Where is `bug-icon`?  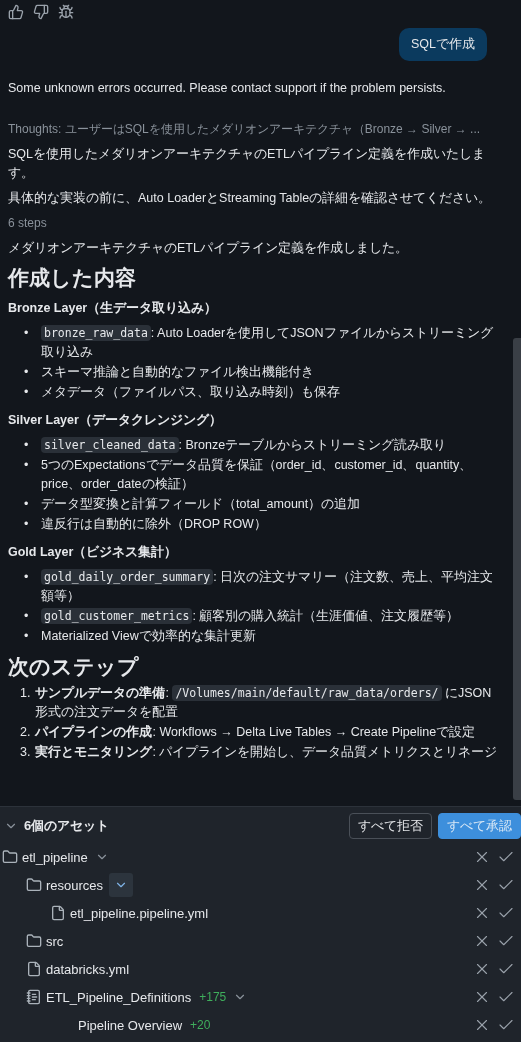
bug-icon is located at coordinates (66, 12).